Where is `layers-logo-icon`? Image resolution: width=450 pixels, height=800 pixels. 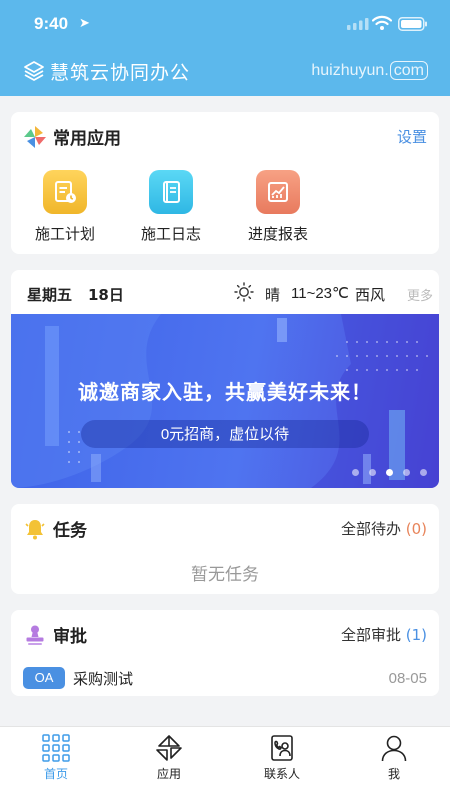 layers-logo-icon is located at coordinates (34, 71).